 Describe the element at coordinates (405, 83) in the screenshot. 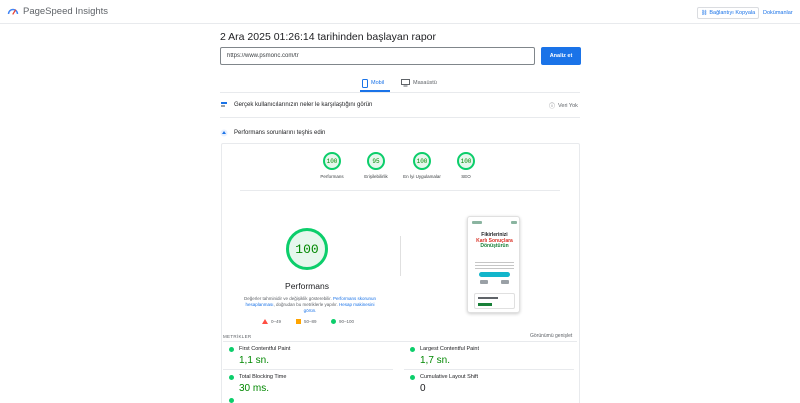

I see `desktop-icon` at that location.